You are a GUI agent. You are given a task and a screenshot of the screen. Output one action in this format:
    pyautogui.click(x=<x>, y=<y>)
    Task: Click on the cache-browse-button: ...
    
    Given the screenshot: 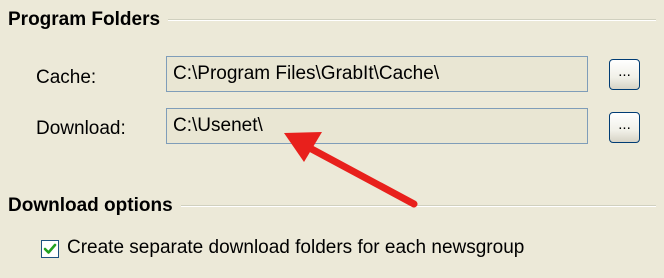 What is the action you would take?
    pyautogui.click(x=624, y=74)
    